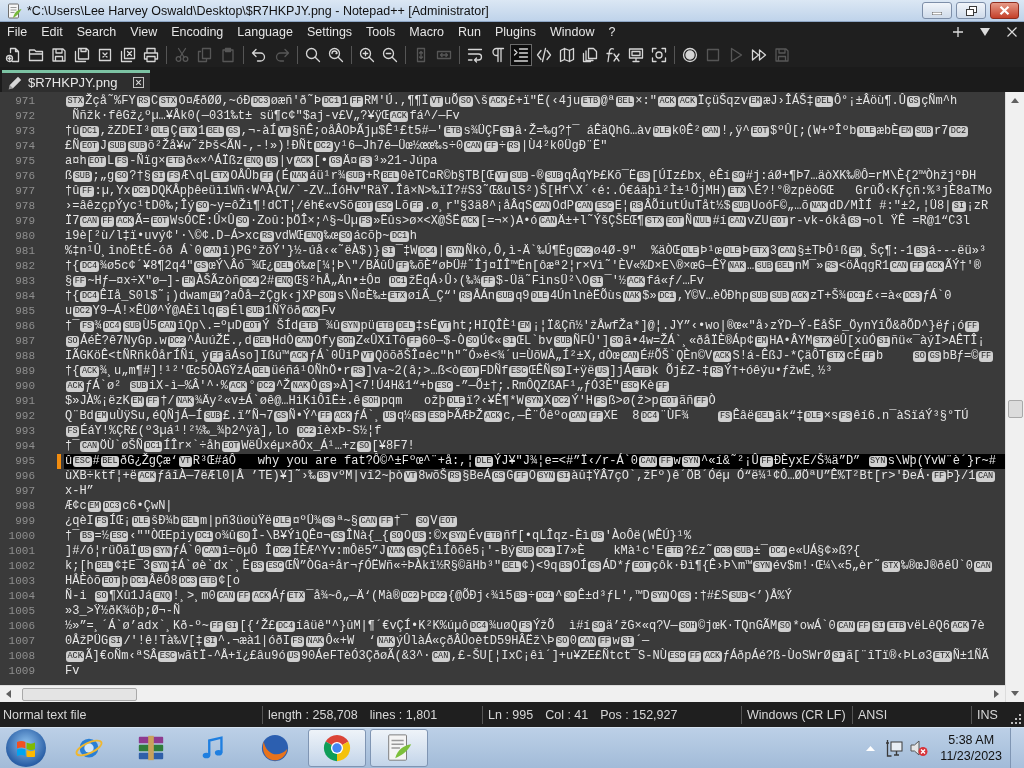  What do you see at coordinates (123, 611) in the screenshot?
I see `code-text: »3_>Ÿ½ðK¾öþ;Ø¬-Ñ` at bounding box center [123, 611].